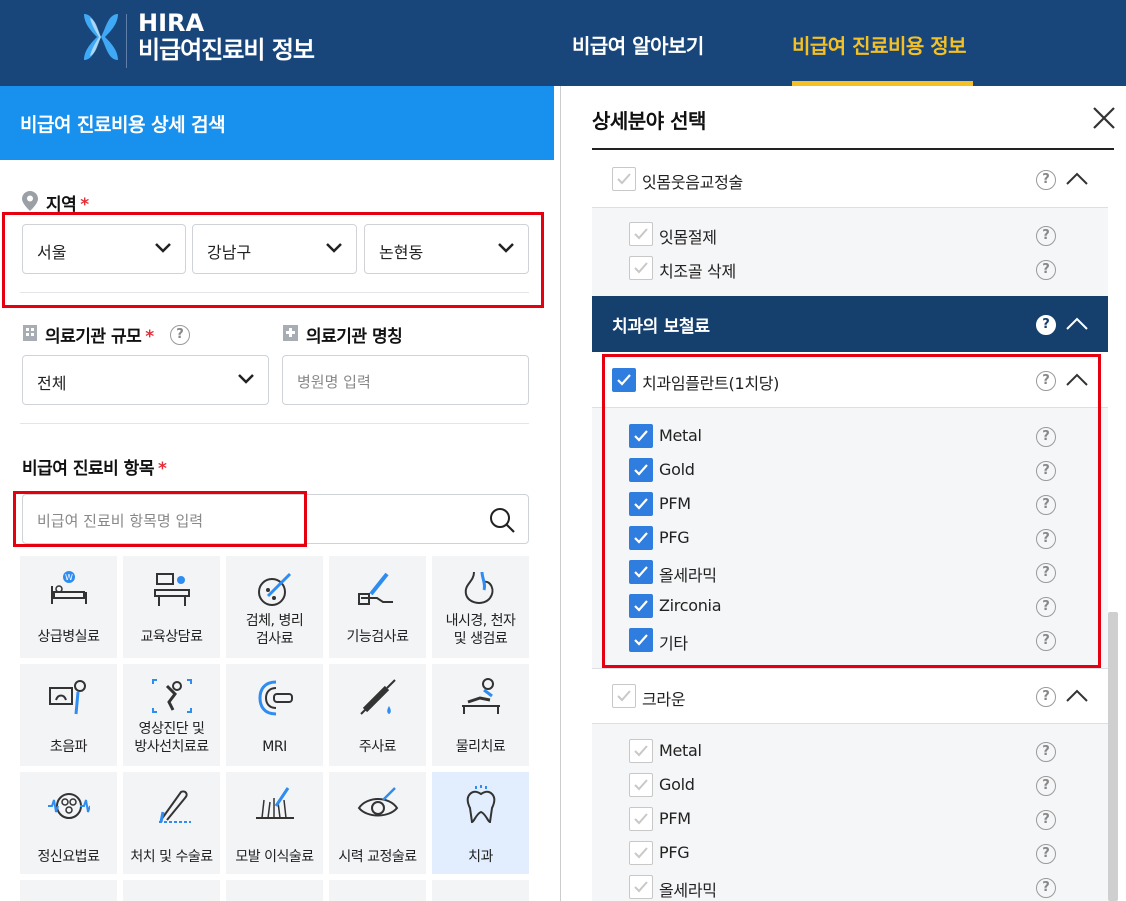 This screenshot has width=1126, height=901. What do you see at coordinates (677, 784) in the screenshot?
I see `item-label: Gold` at bounding box center [677, 784].